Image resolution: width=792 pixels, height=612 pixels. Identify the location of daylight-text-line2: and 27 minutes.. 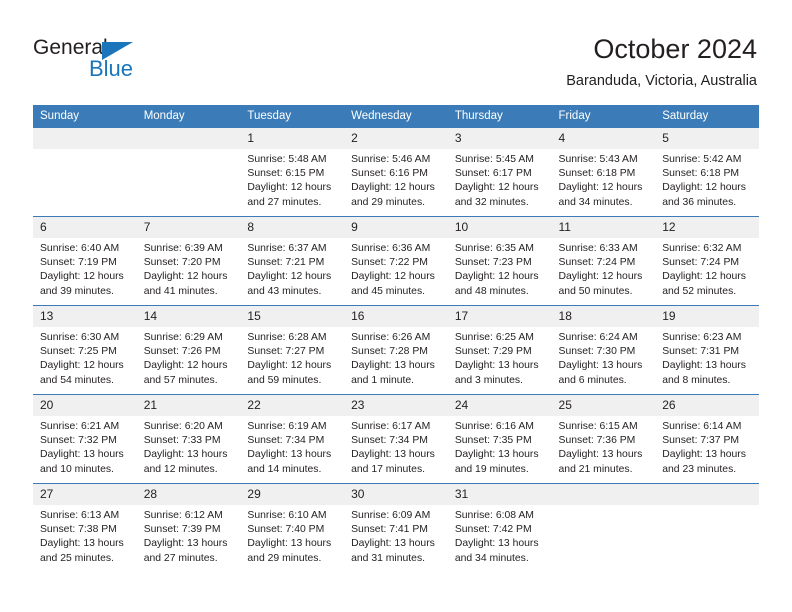
(284, 202).